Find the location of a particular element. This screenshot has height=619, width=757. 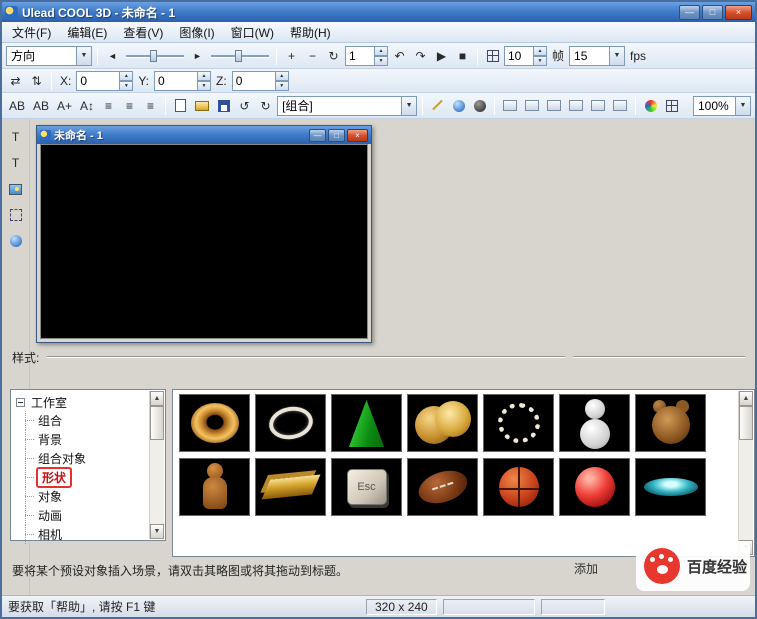

horizontal-text-icon: AB is located at coordinates (17, 106).